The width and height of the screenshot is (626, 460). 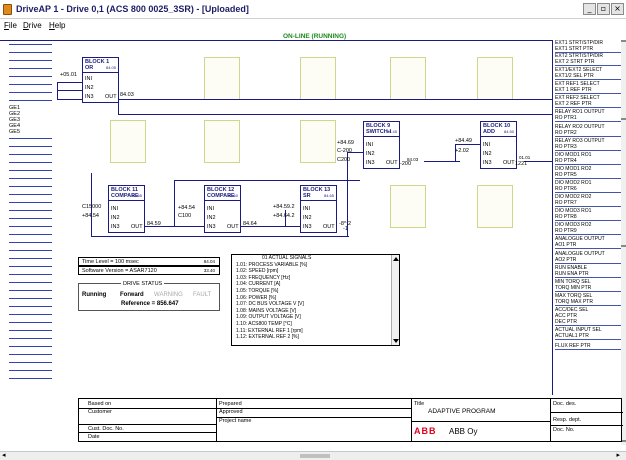 I want to click on signal-item: 1.02: SPEED [rpm], so click(x=315, y=271).